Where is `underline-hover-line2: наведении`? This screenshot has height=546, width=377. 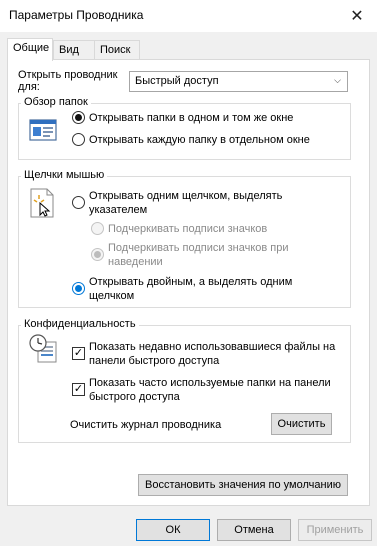 underline-hover-line2: наведении is located at coordinates (135, 262).